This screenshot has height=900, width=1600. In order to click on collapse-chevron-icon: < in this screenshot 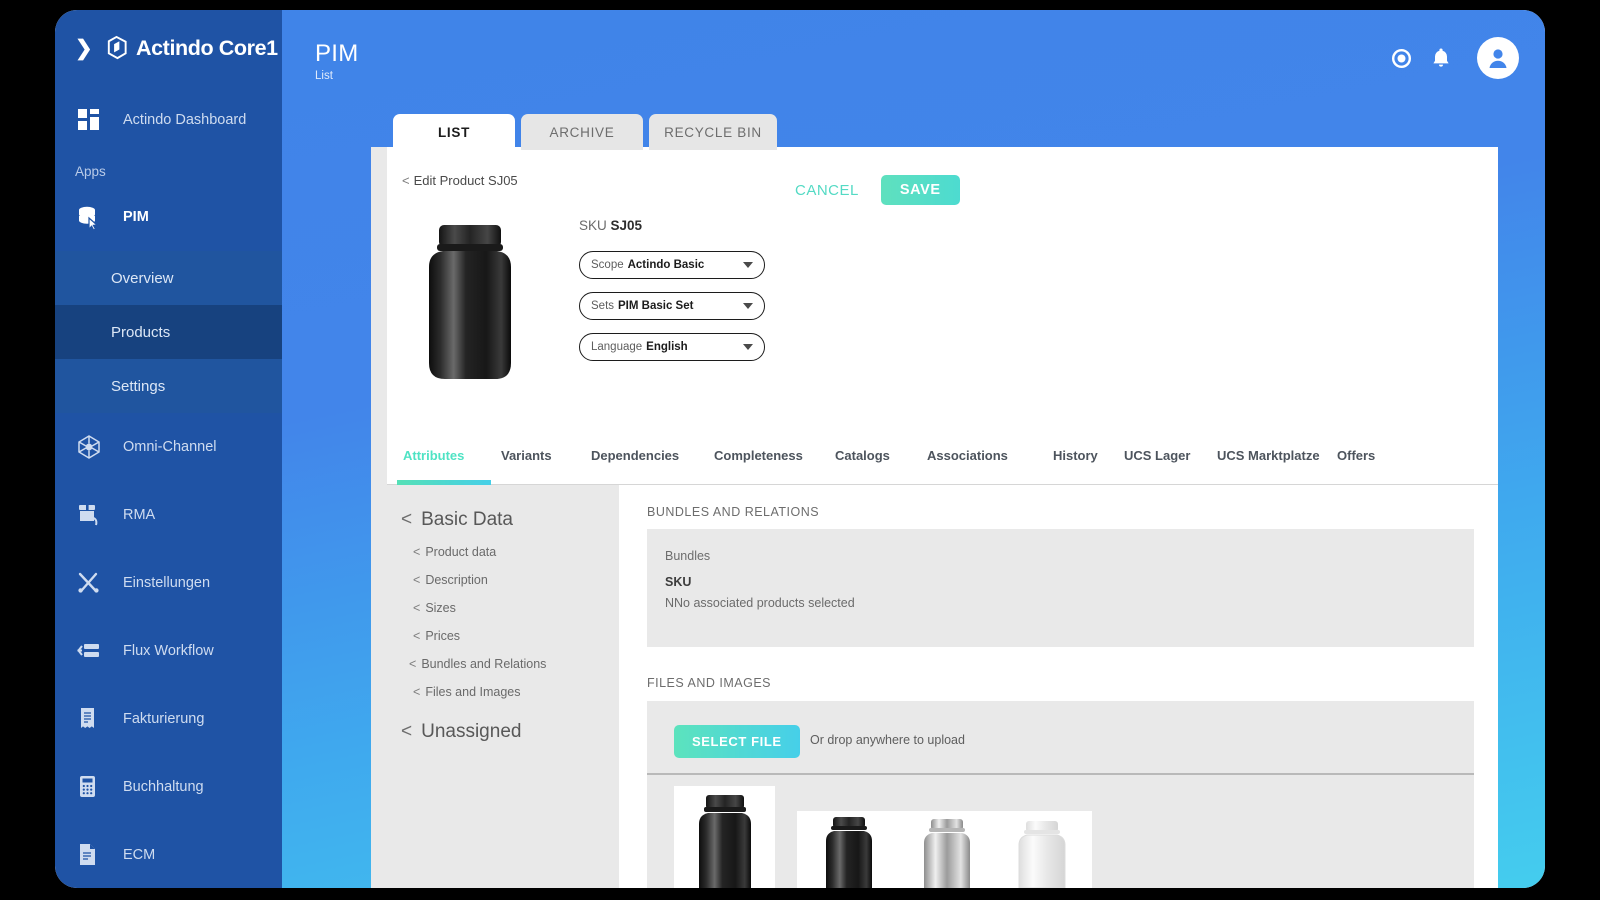, I will do `click(407, 731)`.